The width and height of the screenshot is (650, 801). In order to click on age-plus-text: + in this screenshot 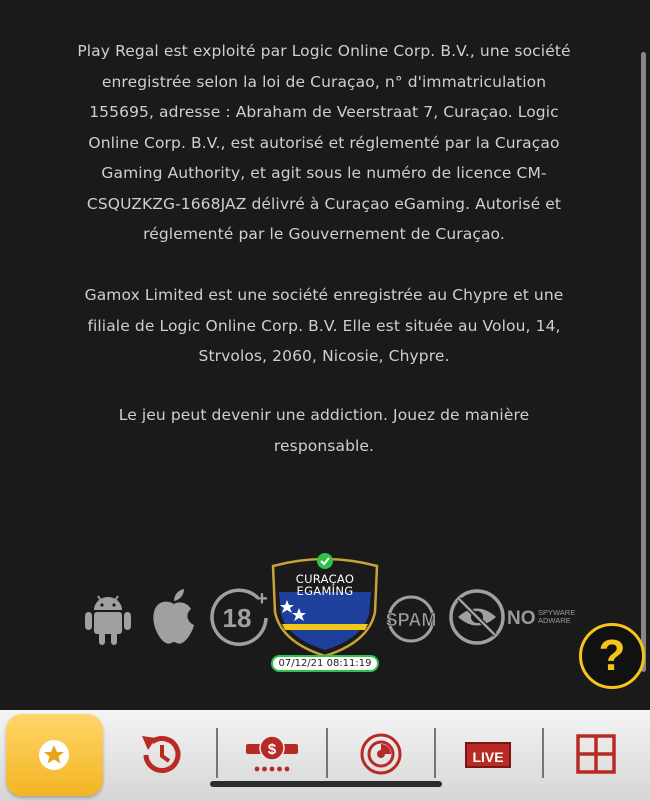, I will do `click(262, 599)`.